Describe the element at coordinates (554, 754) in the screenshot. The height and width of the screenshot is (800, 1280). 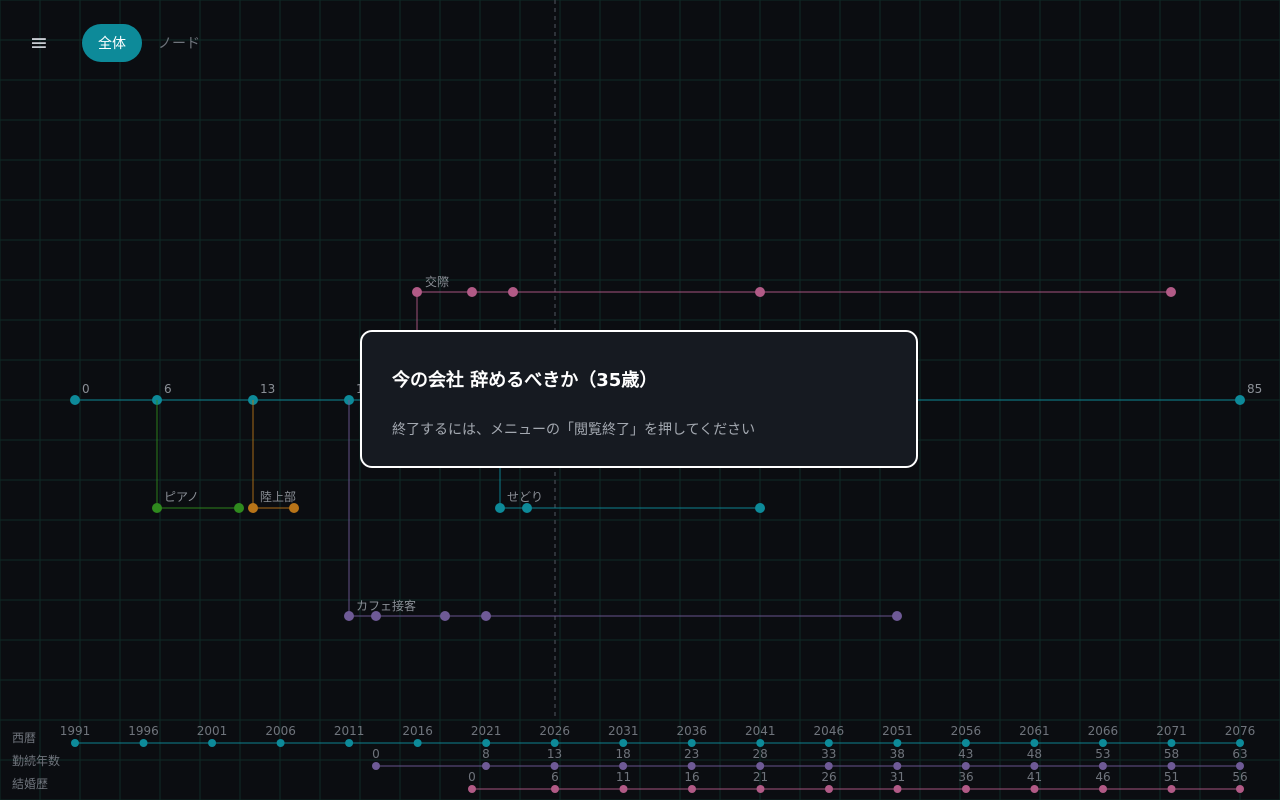
I see `axis-tick-label: 13` at that location.